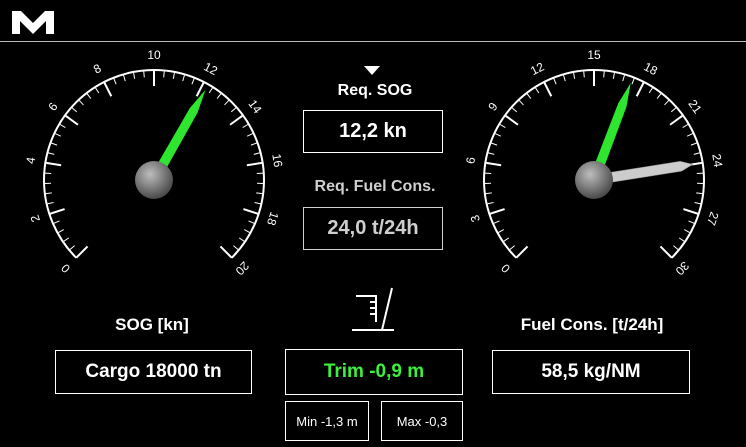 The width and height of the screenshot is (746, 447). What do you see at coordinates (373, 309) in the screenshot?
I see `trim-icon` at bounding box center [373, 309].